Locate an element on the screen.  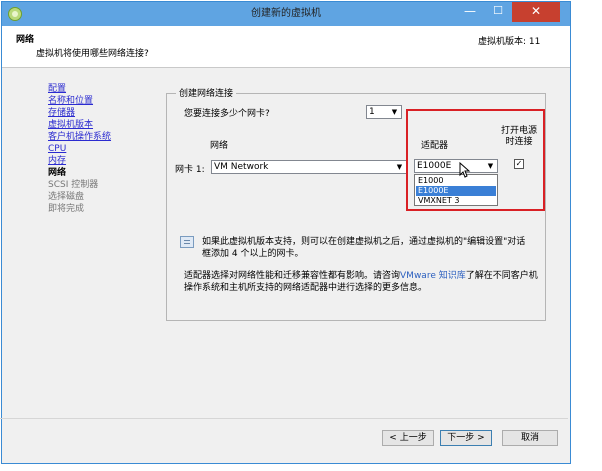
vm-version-label: 虚拟机版本: 11 is located at coordinates (509, 42).